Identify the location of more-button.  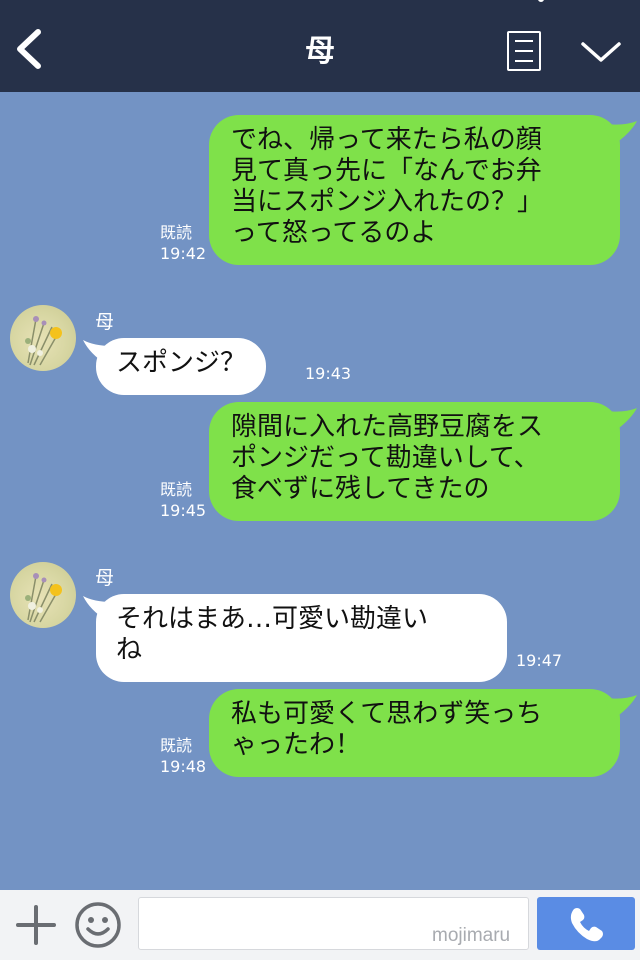
(601, 51).